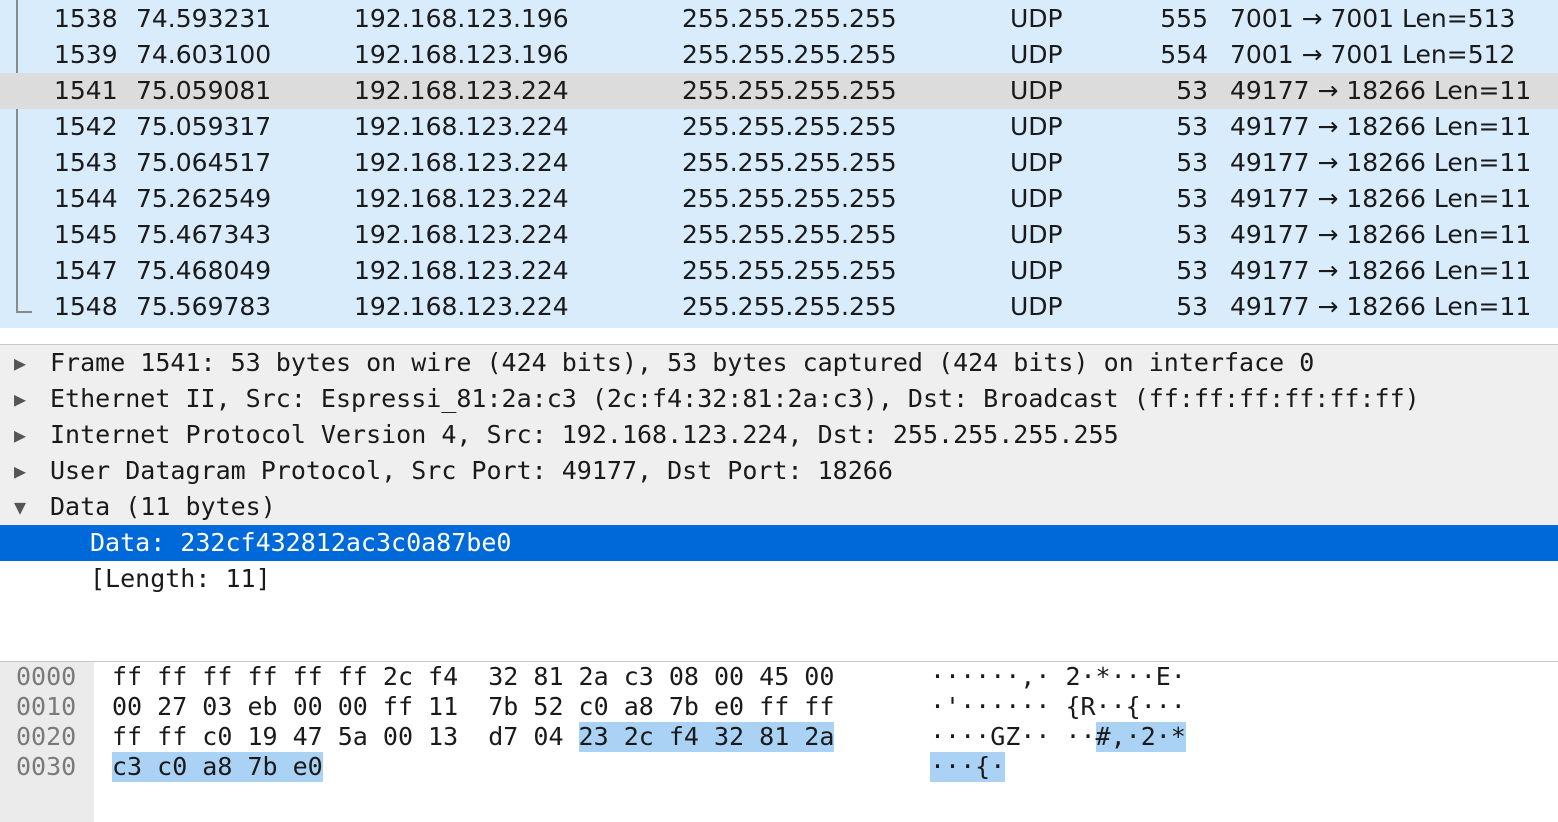 This screenshot has width=1558, height=822. Describe the element at coordinates (217, 707) in the screenshot. I see `hex-byte: 03` at that location.